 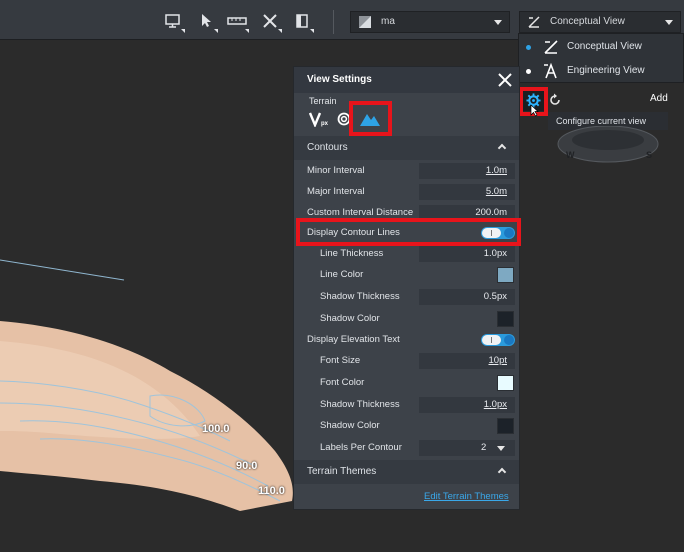 What do you see at coordinates (467, 448) in the screenshot?
I see `labels-per-contour-select: 2` at bounding box center [467, 448].